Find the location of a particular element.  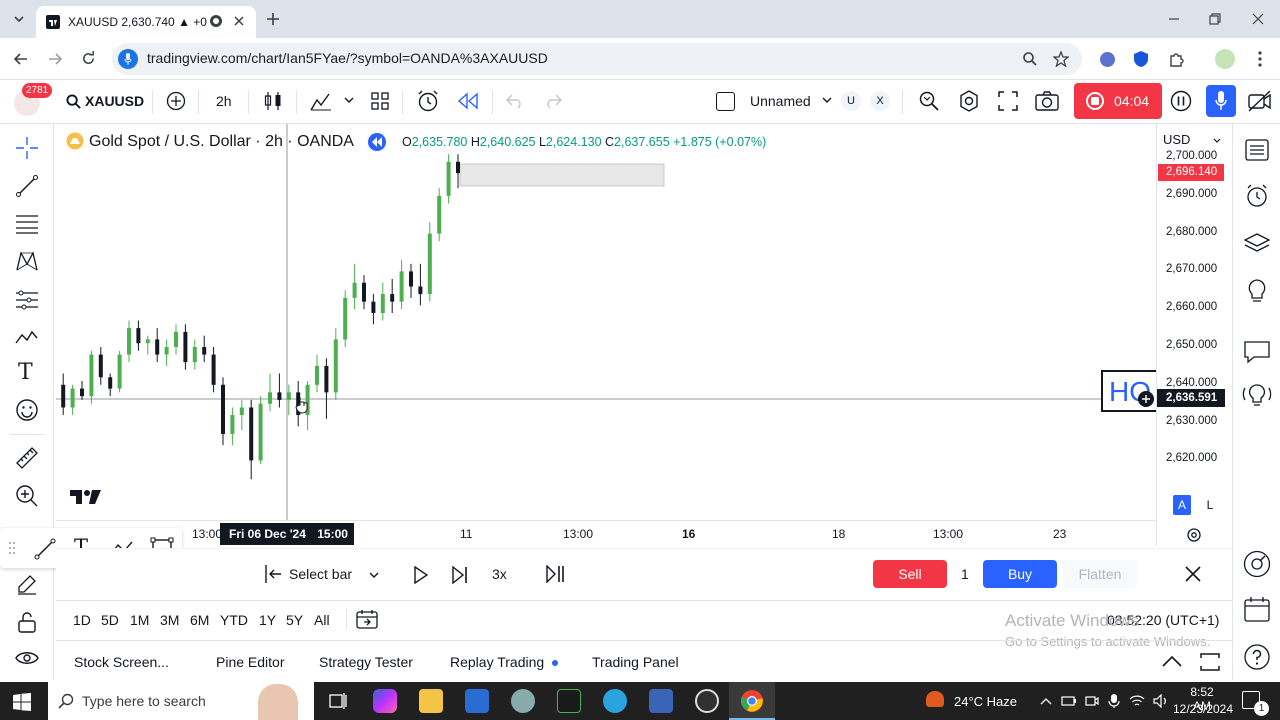

minimize-icon is located at coordinates (1174, 19).